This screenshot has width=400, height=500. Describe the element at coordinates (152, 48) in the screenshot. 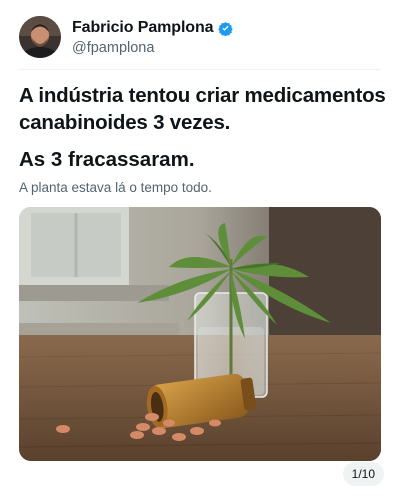

I see `author-handle: @fpamplona` at that location.